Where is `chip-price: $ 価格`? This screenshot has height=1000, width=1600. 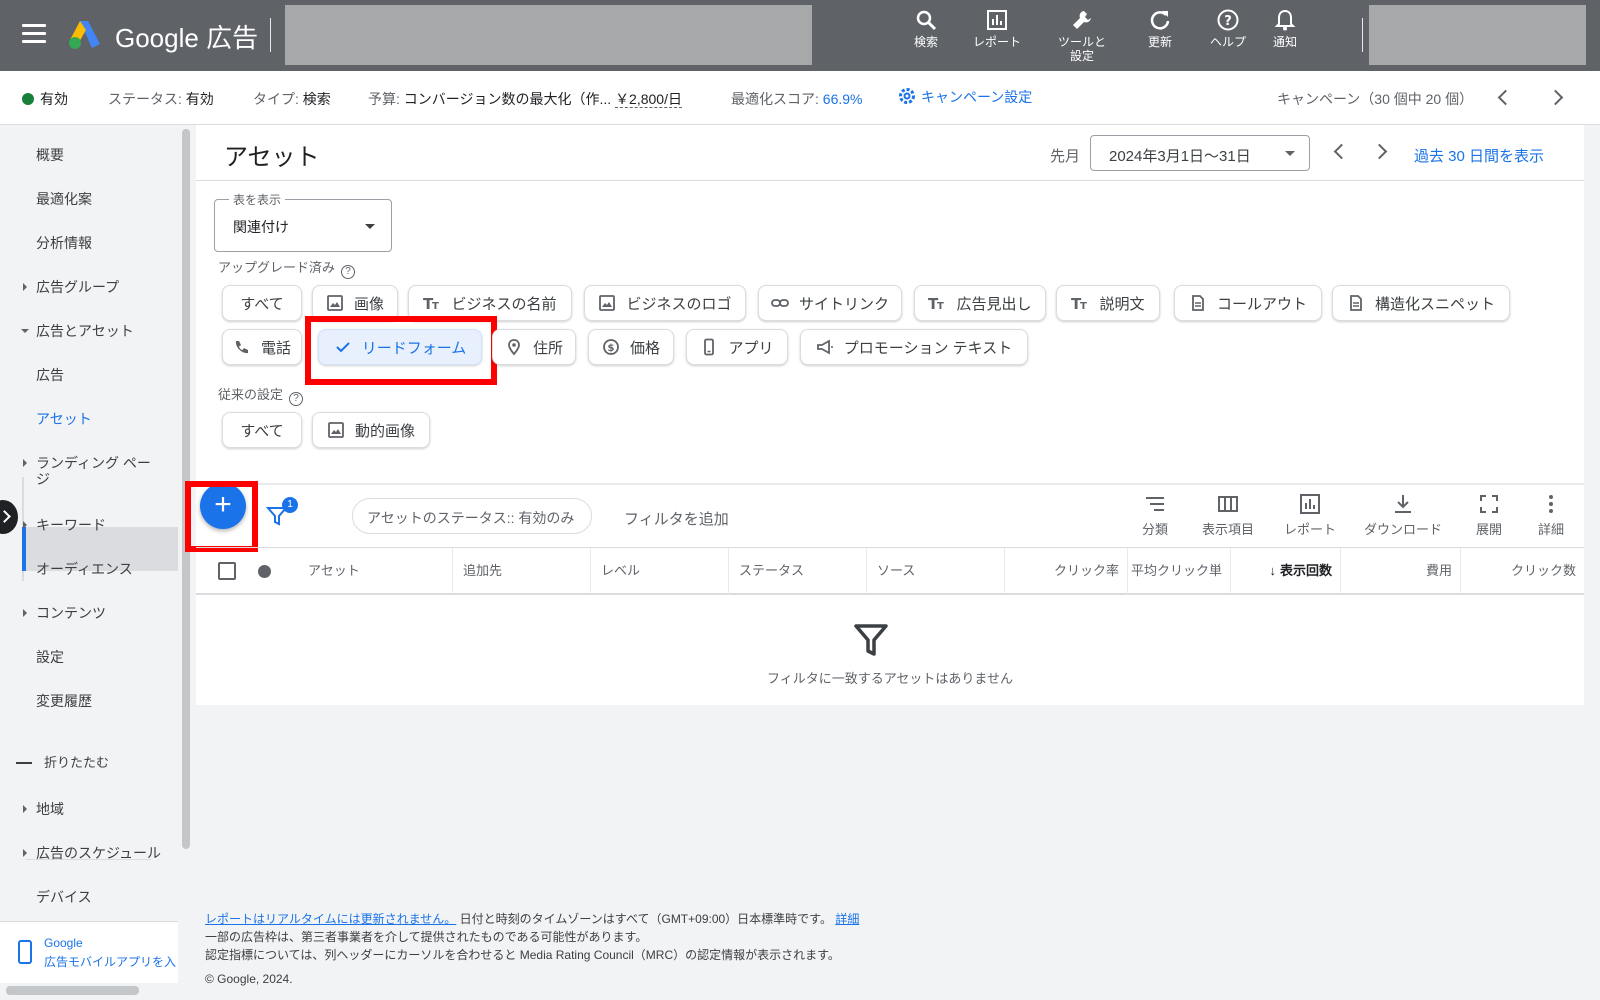
chip-price: $ 価格 is located at coordinates (631, 347).